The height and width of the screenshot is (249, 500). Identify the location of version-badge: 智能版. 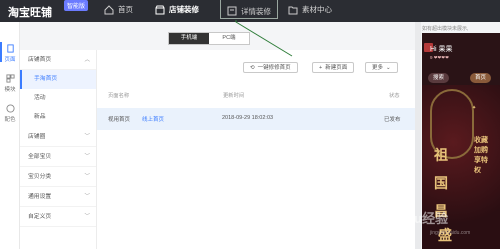
(76, 5).